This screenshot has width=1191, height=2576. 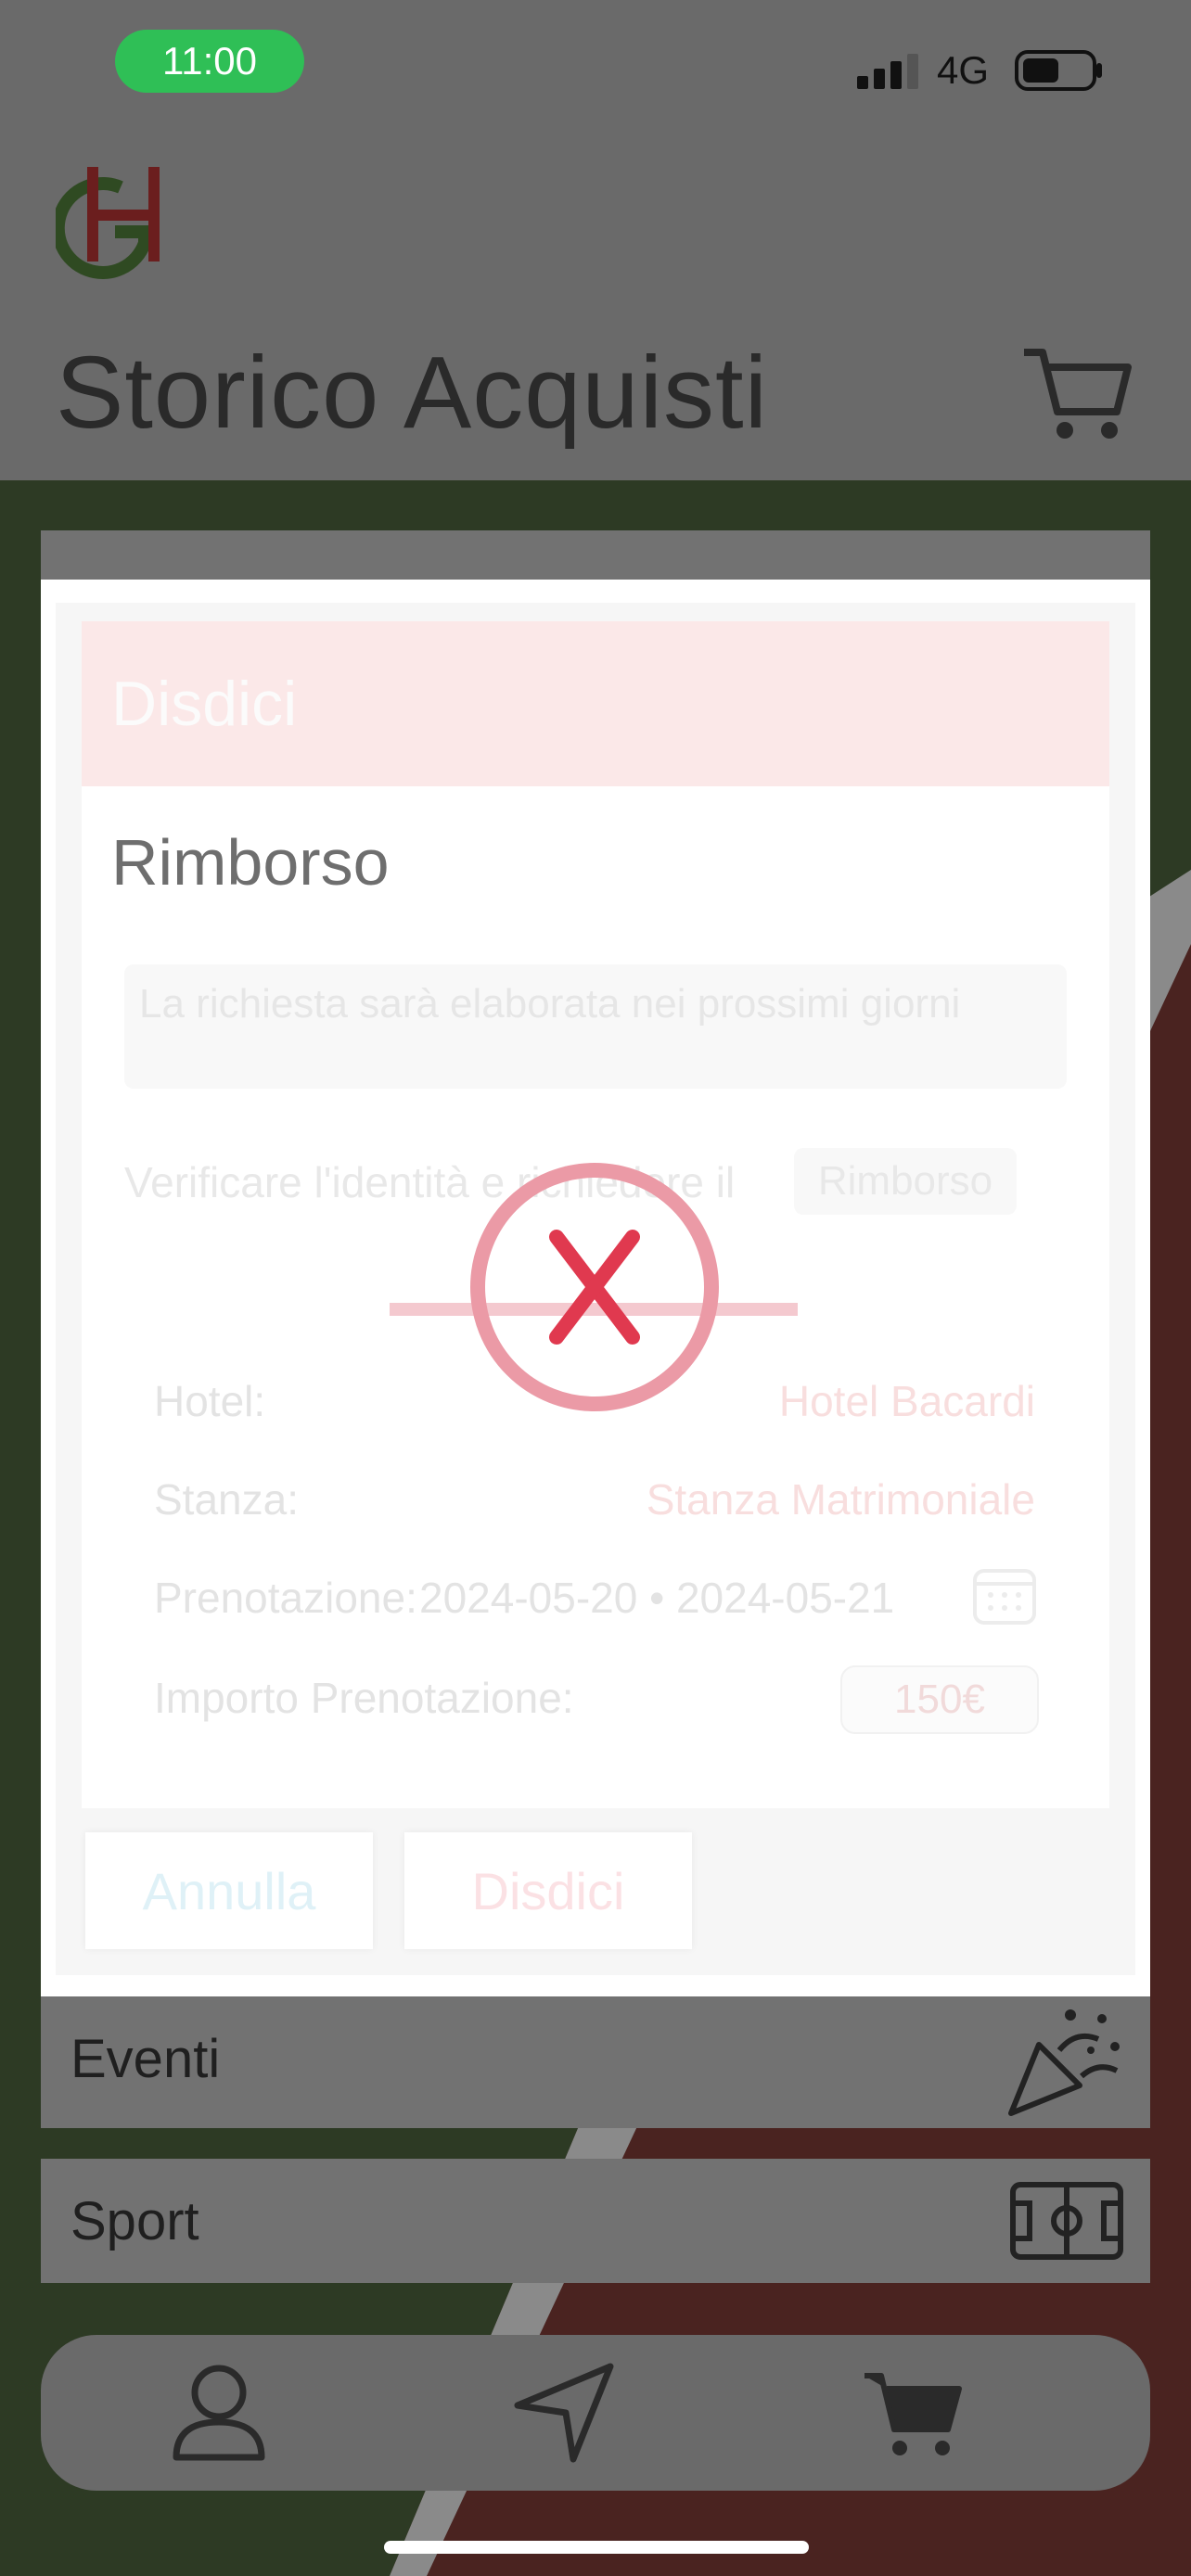 What do you see at coordinates (1058, 71) in the screenshot?
I see `battery-icon` at bounding box center [1058, 71].